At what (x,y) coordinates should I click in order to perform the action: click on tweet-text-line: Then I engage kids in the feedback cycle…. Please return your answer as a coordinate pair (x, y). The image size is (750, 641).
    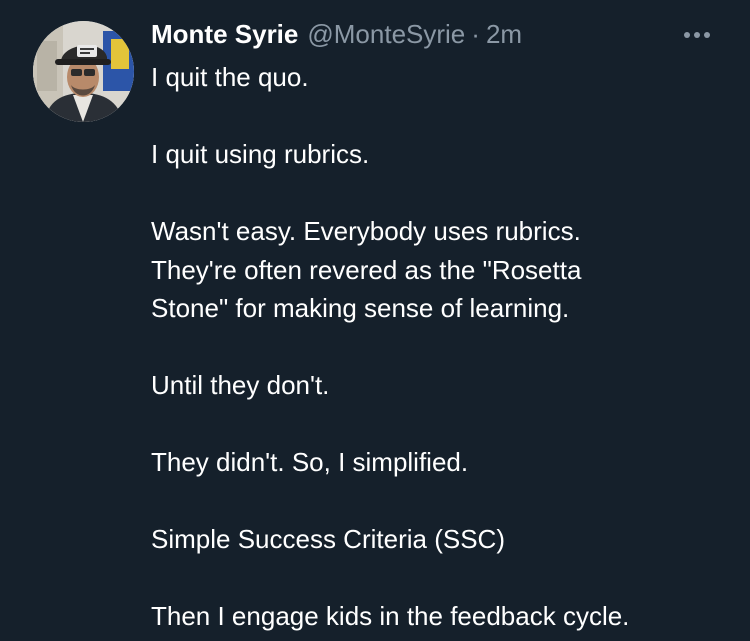
    Looking at the image, I should click on (390, 616).